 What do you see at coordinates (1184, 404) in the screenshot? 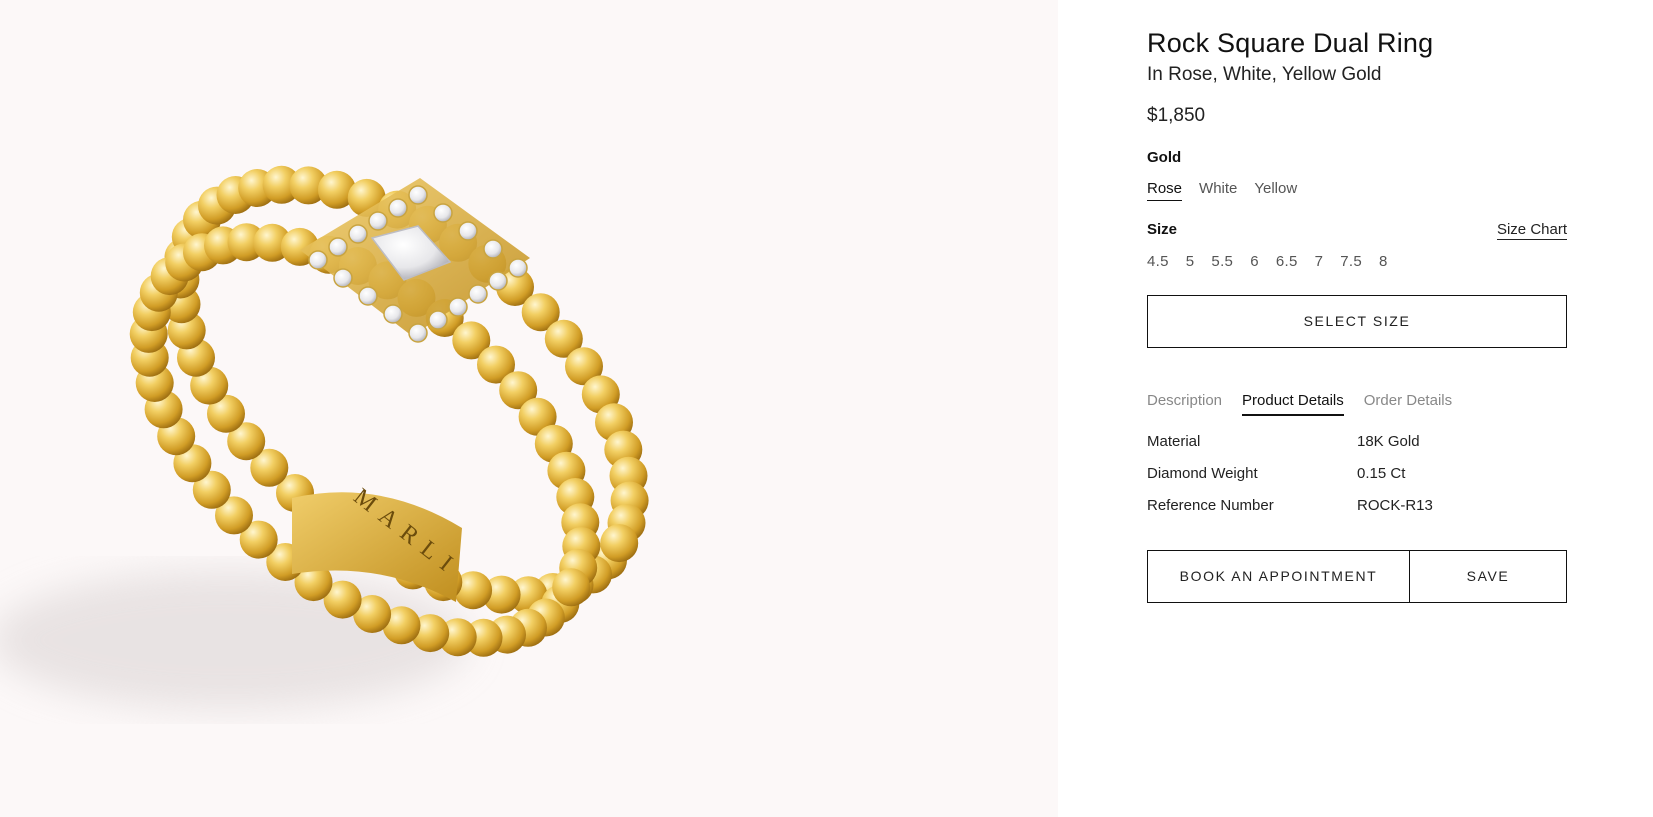
I see `tab-description: Description` at bounding box center [1184, 404].